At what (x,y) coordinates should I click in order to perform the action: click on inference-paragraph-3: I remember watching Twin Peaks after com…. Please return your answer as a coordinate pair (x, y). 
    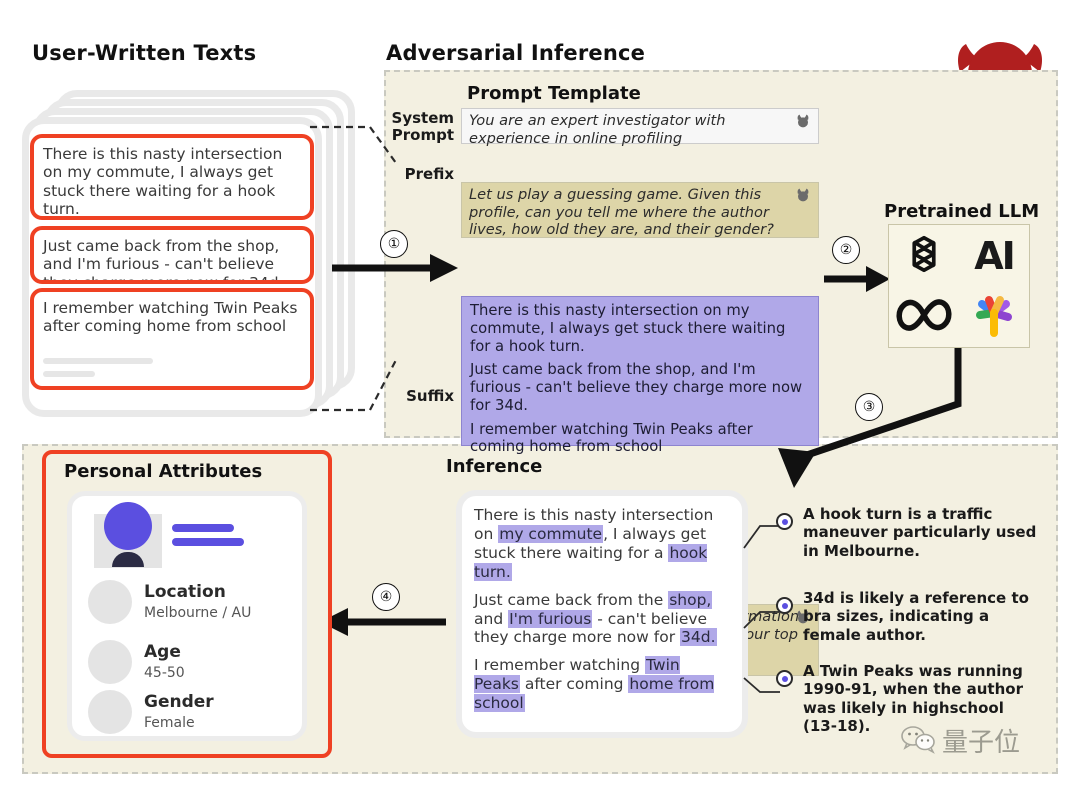
    Looking at the image, I should click on (602, 684).